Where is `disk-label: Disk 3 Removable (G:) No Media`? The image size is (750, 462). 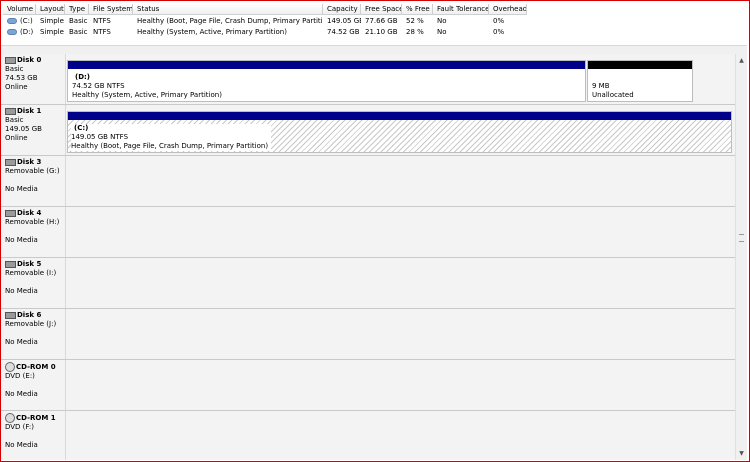 disk-label: Disk 3 Removable (G:) No Media is located at coordinates (34, 181).